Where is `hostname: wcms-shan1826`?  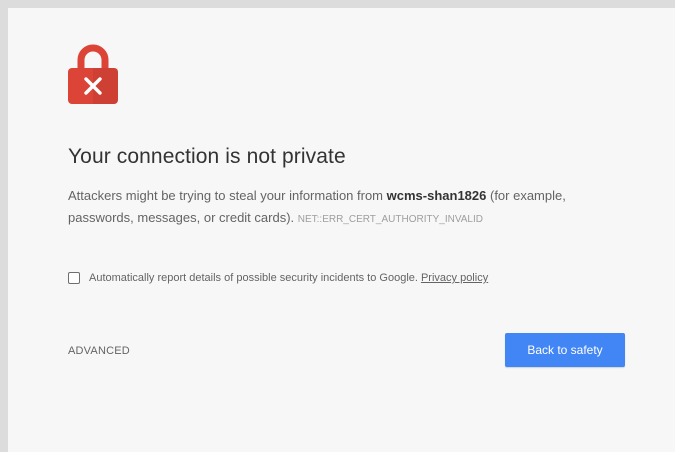 hostname: wcms-shan1826 is located at coordinates (436, 195).